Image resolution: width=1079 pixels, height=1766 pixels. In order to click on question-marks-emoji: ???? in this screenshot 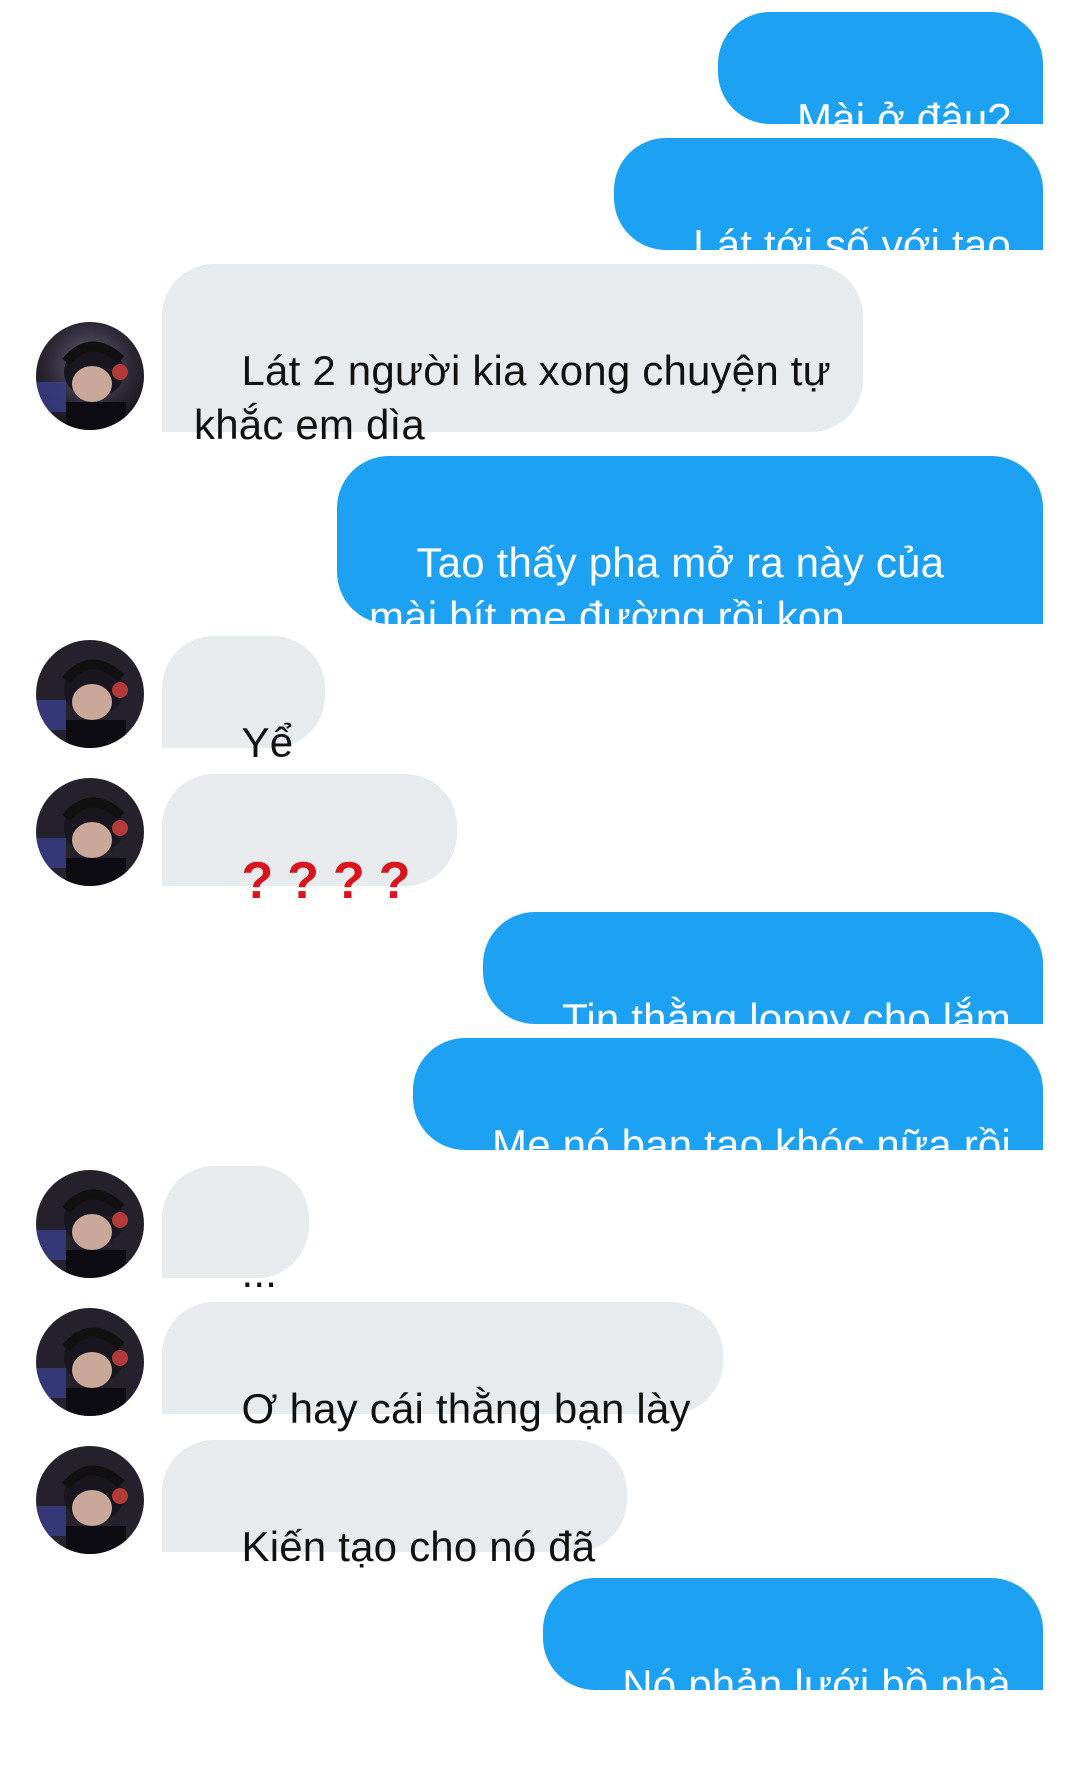, I will do `click(333, 881)`.